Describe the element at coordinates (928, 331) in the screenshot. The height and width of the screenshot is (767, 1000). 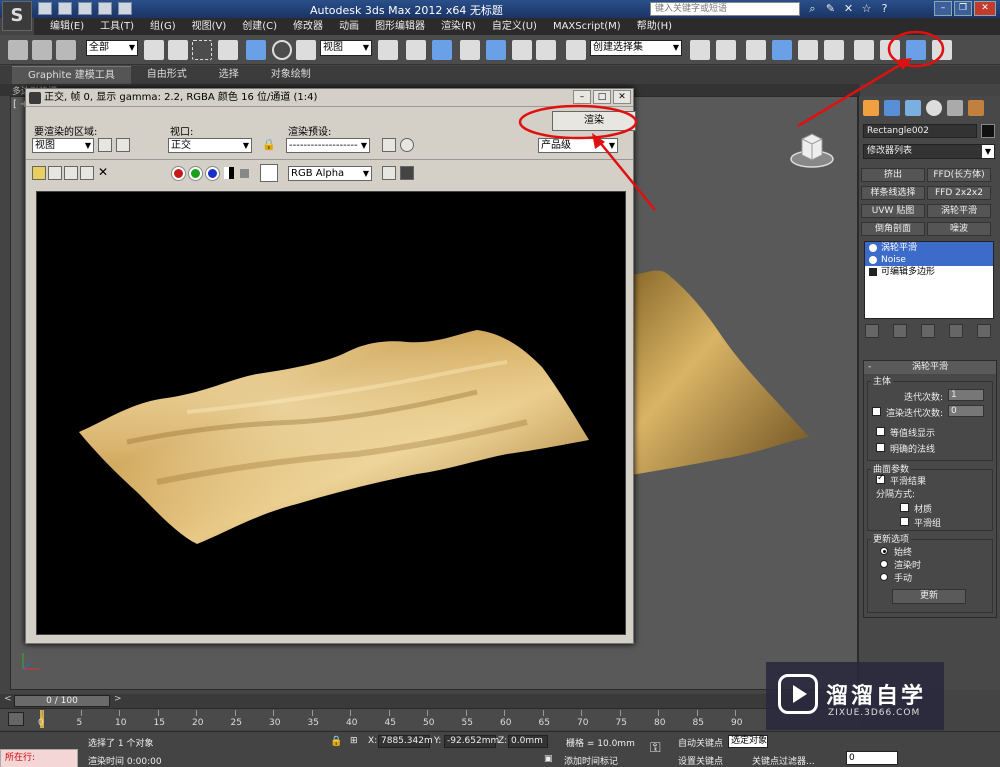
I see `make-unique-icon` at that location.